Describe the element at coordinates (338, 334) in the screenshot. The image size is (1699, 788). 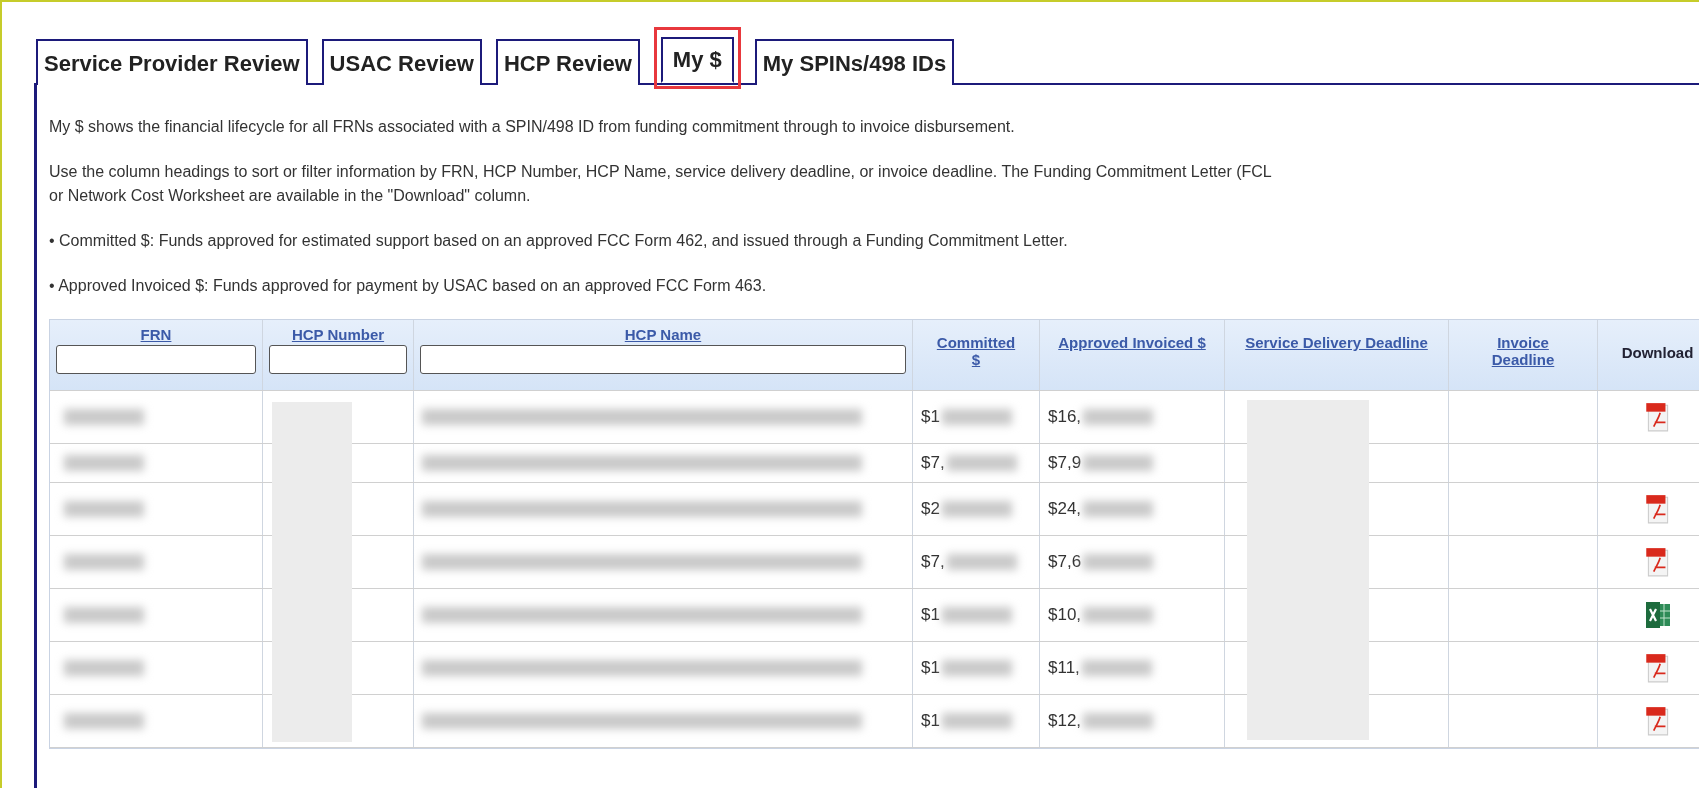
I see `column-sort-link: HCP Number` at that location.